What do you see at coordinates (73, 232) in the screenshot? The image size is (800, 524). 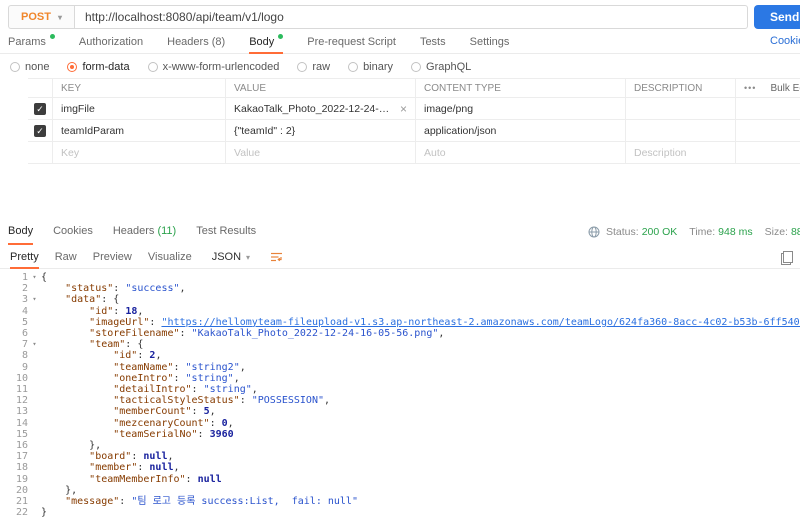 I see `response-tab-cookies: Cookies` at bounding box center [73, 232].